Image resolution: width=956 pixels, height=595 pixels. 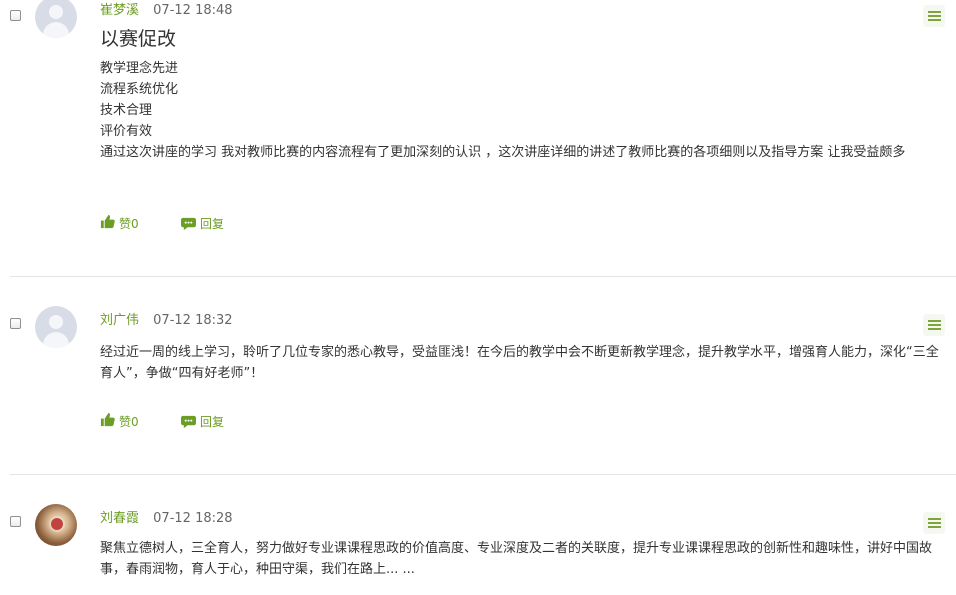 What do you see at coordinates (119, 518) in the screenshot?
I see `author-name: 刘春霞` at bounding box center [119, 518].